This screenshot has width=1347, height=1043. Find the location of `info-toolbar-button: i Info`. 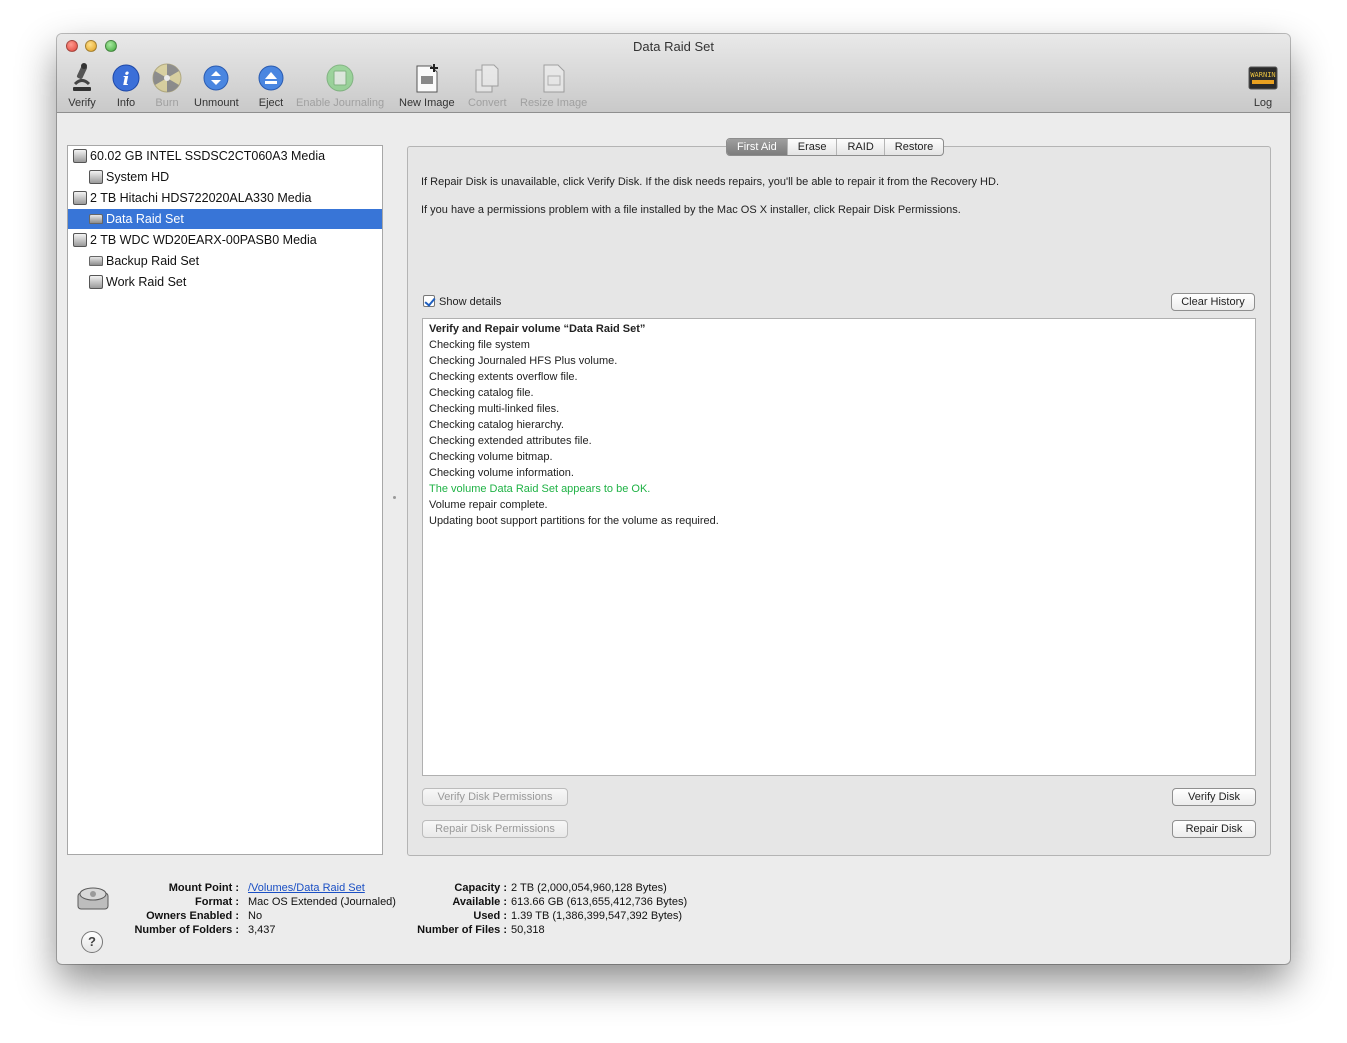

info-toolbar-button: i Info is located at coordinates (126, 85).